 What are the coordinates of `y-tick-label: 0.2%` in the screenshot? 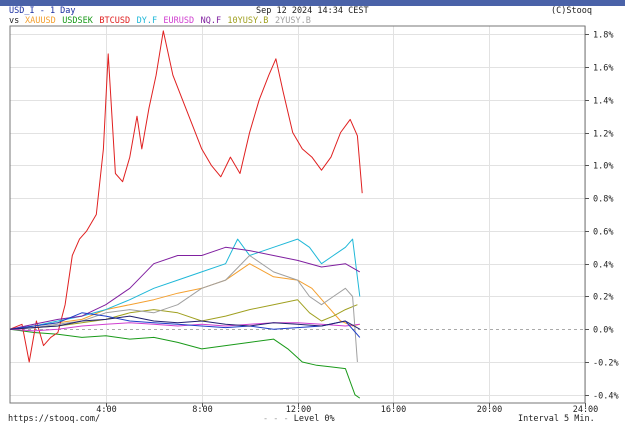 It's located at (603, 298).